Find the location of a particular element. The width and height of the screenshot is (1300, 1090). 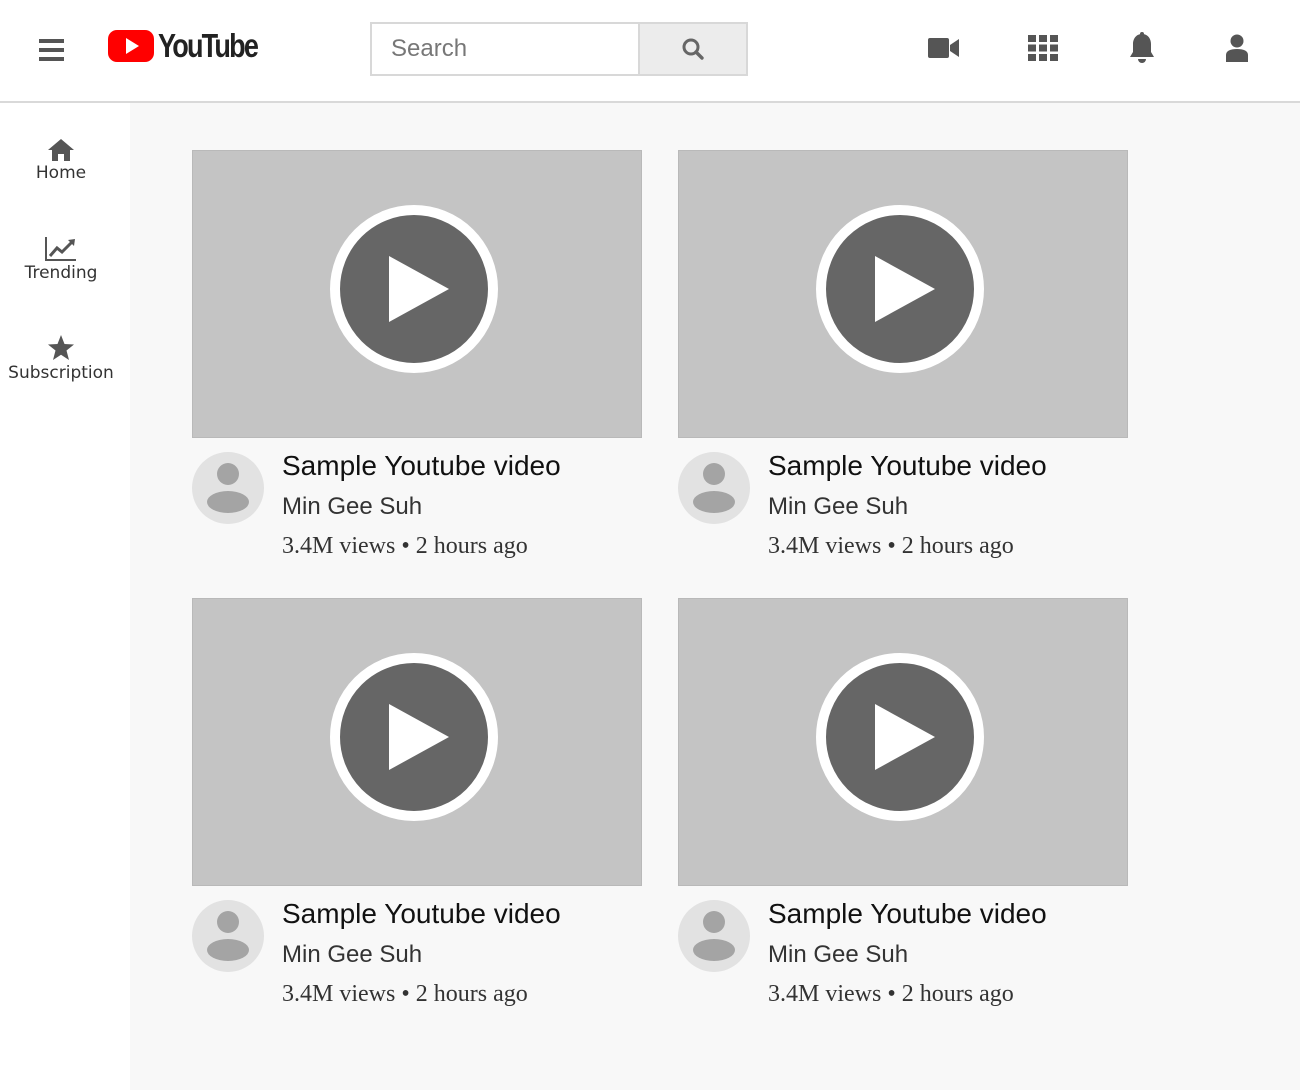

search-field is located at coordinates (505, 49).